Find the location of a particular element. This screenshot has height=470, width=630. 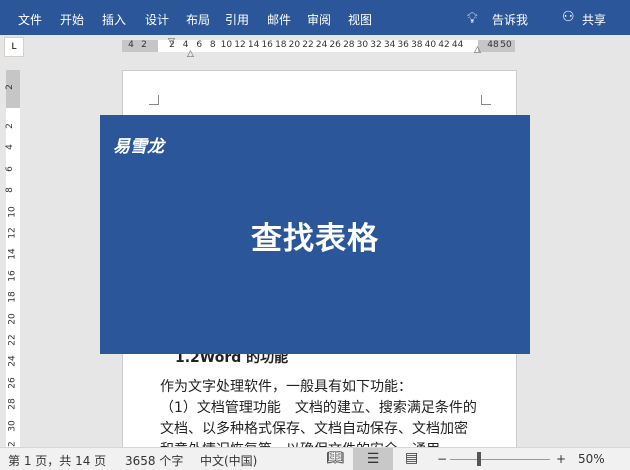

ruler-number: 34 is located at coordinates (389, 45).